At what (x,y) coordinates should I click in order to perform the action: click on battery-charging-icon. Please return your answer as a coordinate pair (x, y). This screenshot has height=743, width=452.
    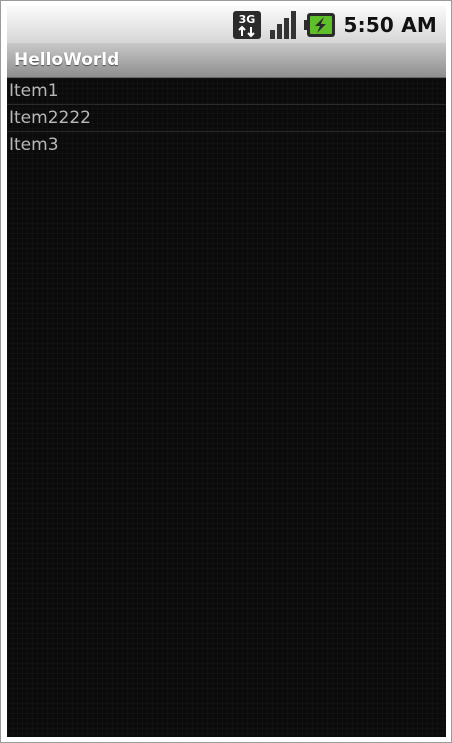
    Looking at the image, I should click on (319, 25).